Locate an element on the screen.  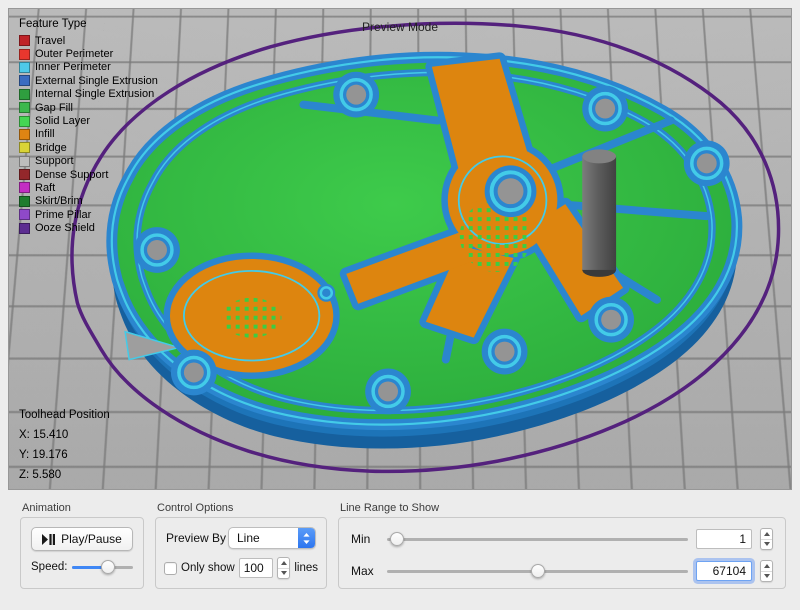
max-stepper is located at coordinates (766, 571).